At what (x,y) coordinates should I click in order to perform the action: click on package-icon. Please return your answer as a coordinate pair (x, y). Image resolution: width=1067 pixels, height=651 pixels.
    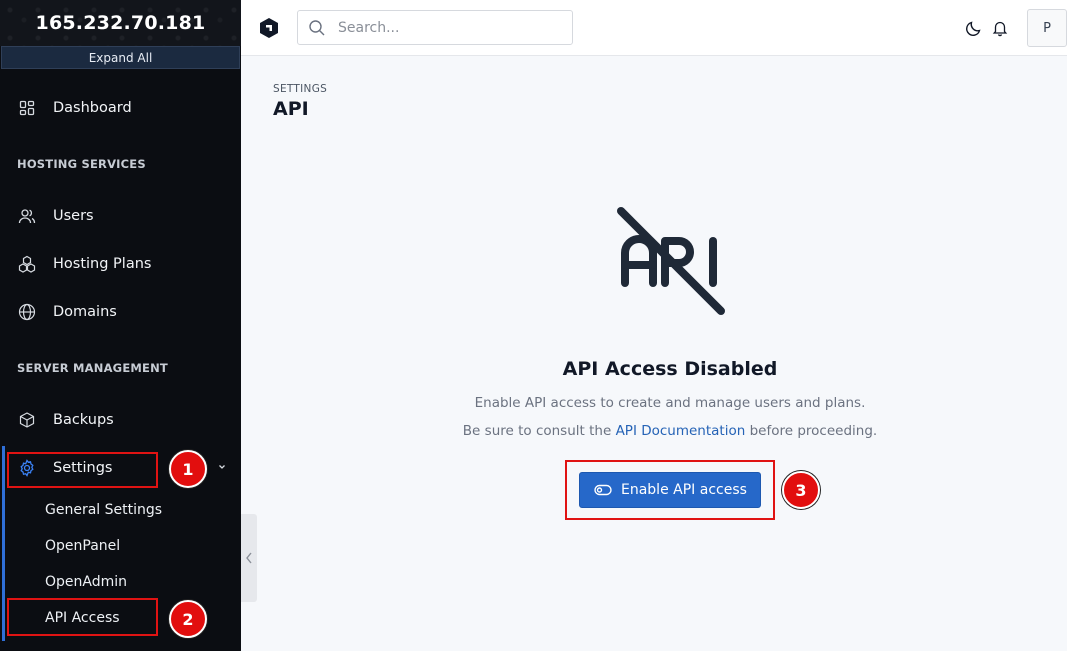
    Looking at the image, I should click on (27, 420).